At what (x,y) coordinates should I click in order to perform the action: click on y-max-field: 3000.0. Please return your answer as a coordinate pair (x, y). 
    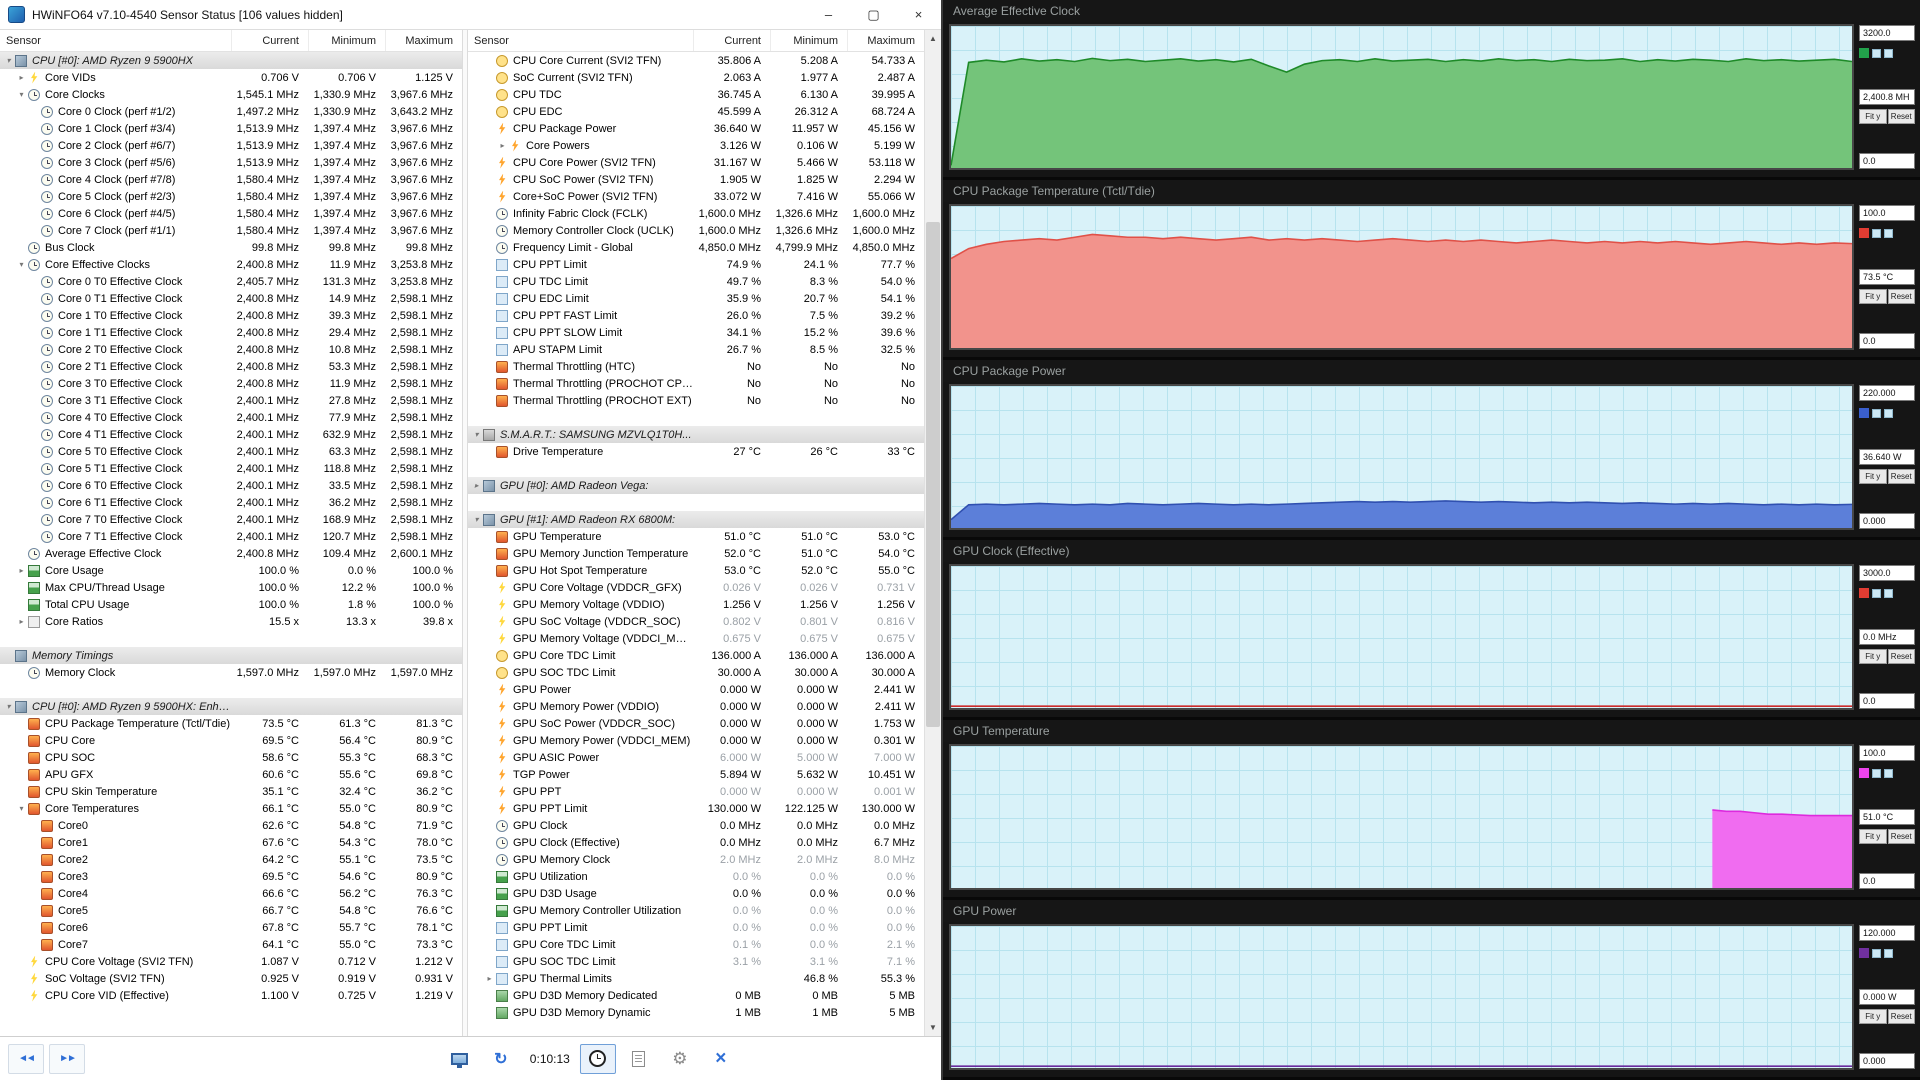
    Looking at the image, I should click on (1887, 573).